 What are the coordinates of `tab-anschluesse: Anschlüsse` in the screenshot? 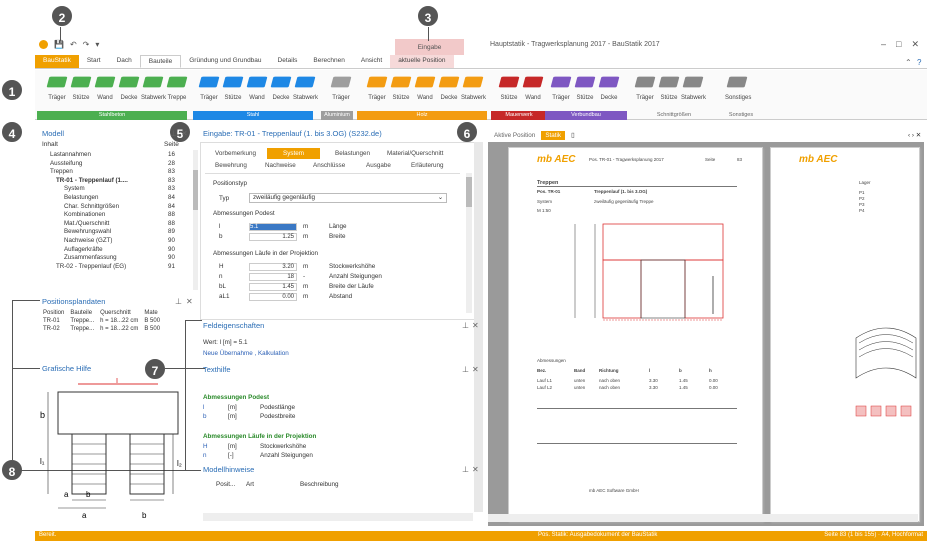 It's located at (329, 165).